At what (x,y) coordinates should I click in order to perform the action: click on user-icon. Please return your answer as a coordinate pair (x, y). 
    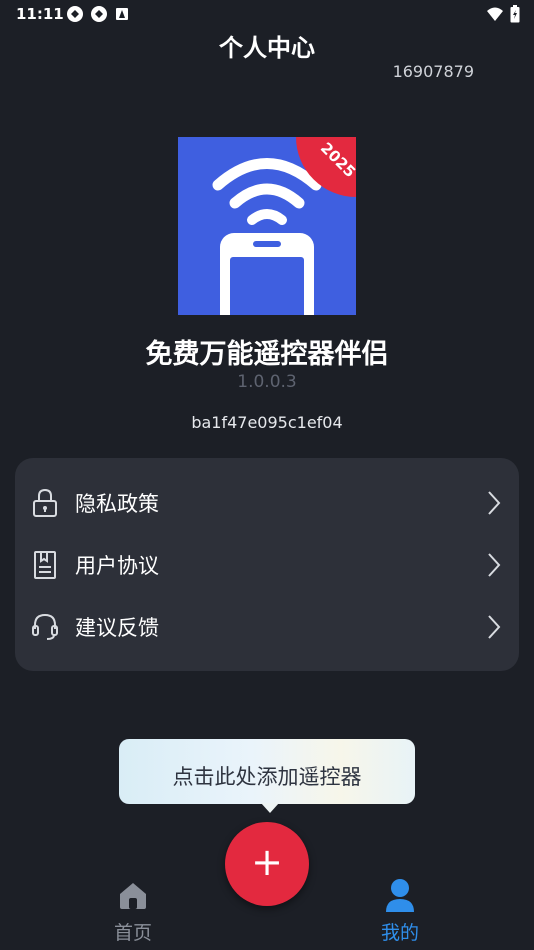
    Looking at the image, I should click on (400, 895).